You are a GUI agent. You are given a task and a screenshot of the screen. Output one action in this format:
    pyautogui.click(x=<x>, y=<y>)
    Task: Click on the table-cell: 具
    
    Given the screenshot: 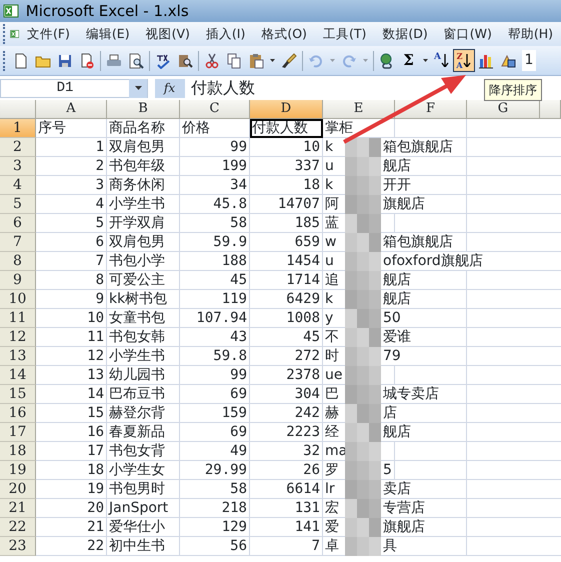 What is the action you would take?
    pyautogui.click(x=390, y=546)
    